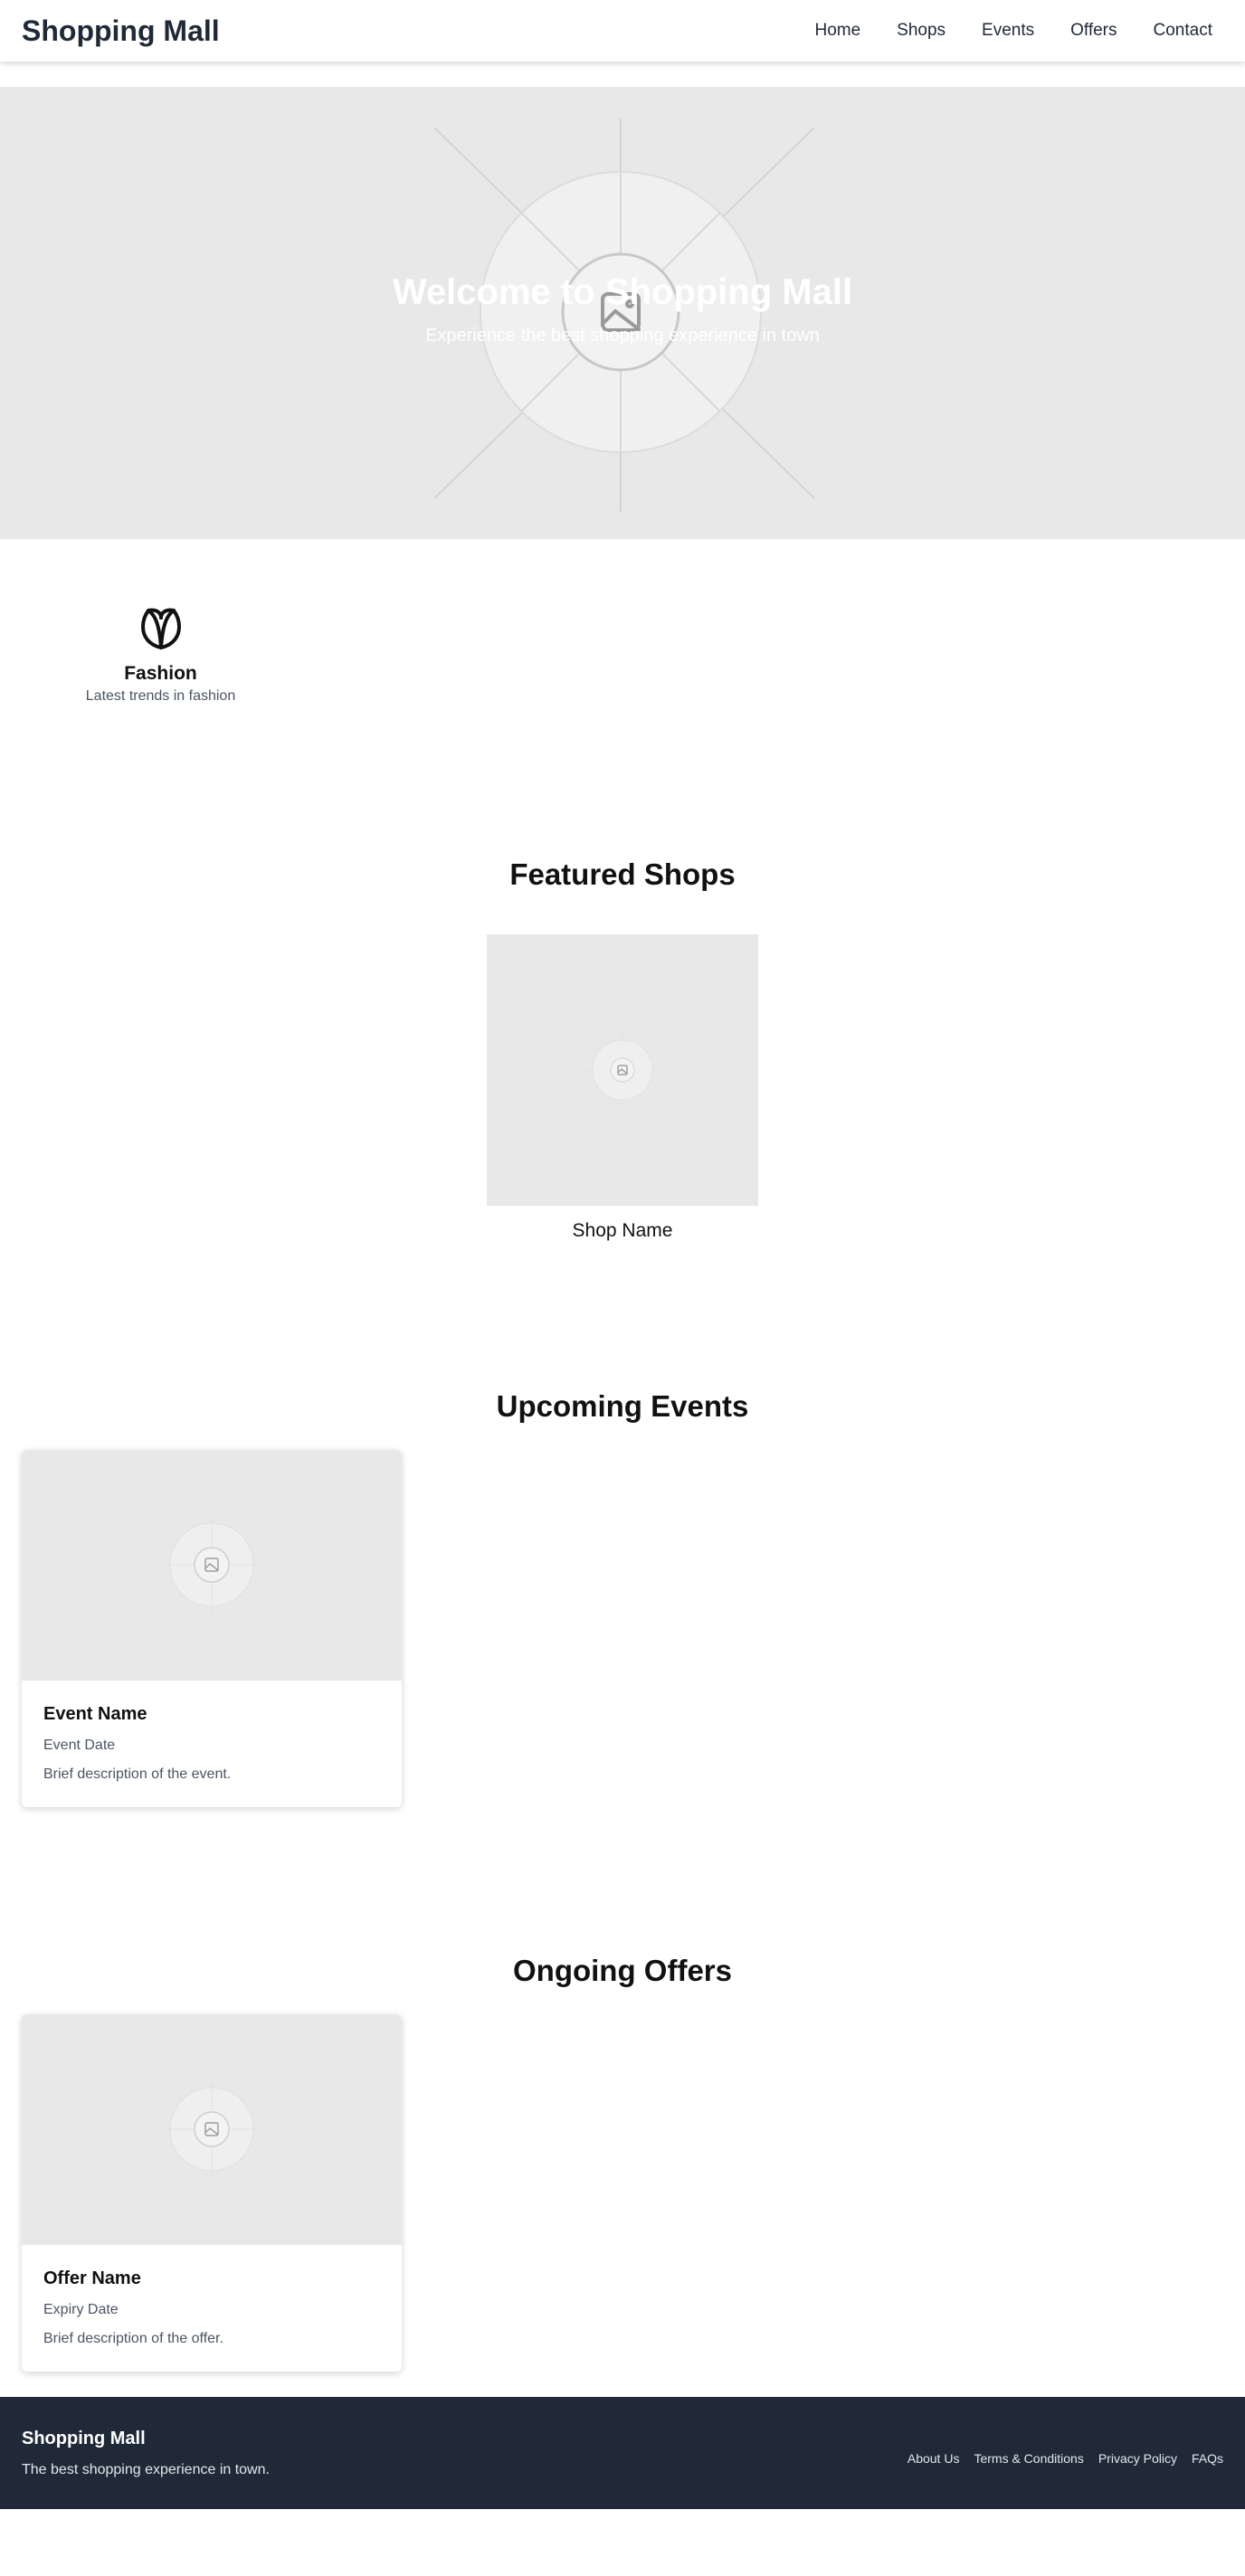 This screenshot has width=1245, height=2576. Describe the element at coordinates (622, 292) in the screenshot. I see `hero-title: Welcome to Shopping Mall` at that location.